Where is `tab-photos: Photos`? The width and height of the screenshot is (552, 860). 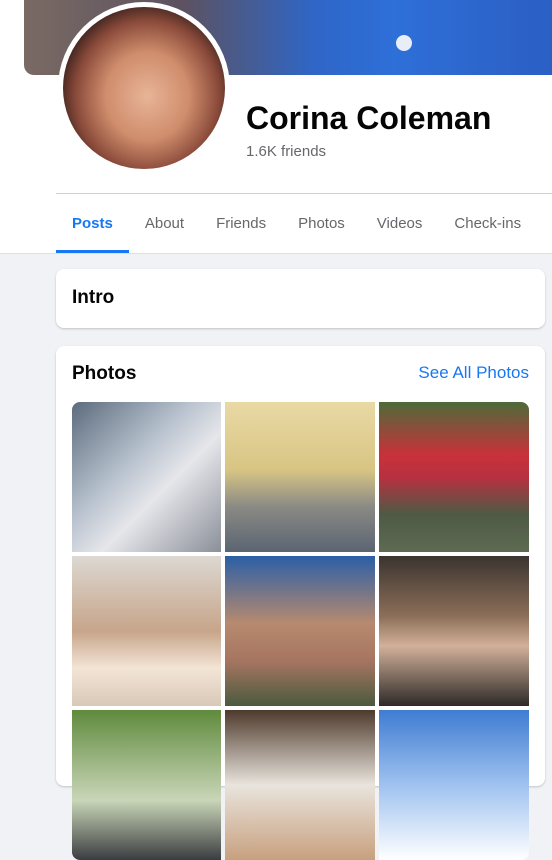 tab-photos: Photos is located at coordinates (321, 223).